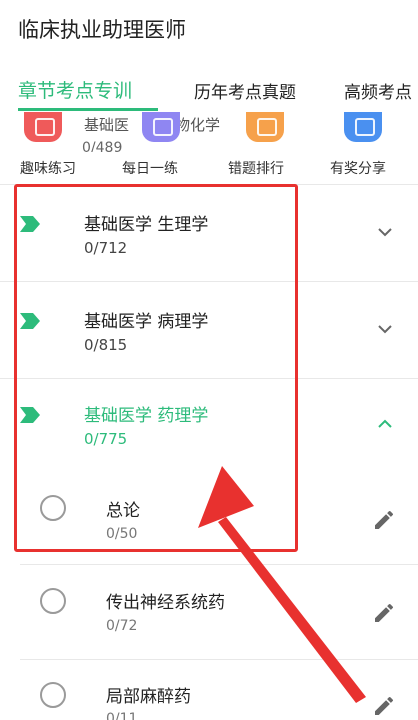  I want to click on tab-chapter-training: 章节考点专训, so click(75, 89).